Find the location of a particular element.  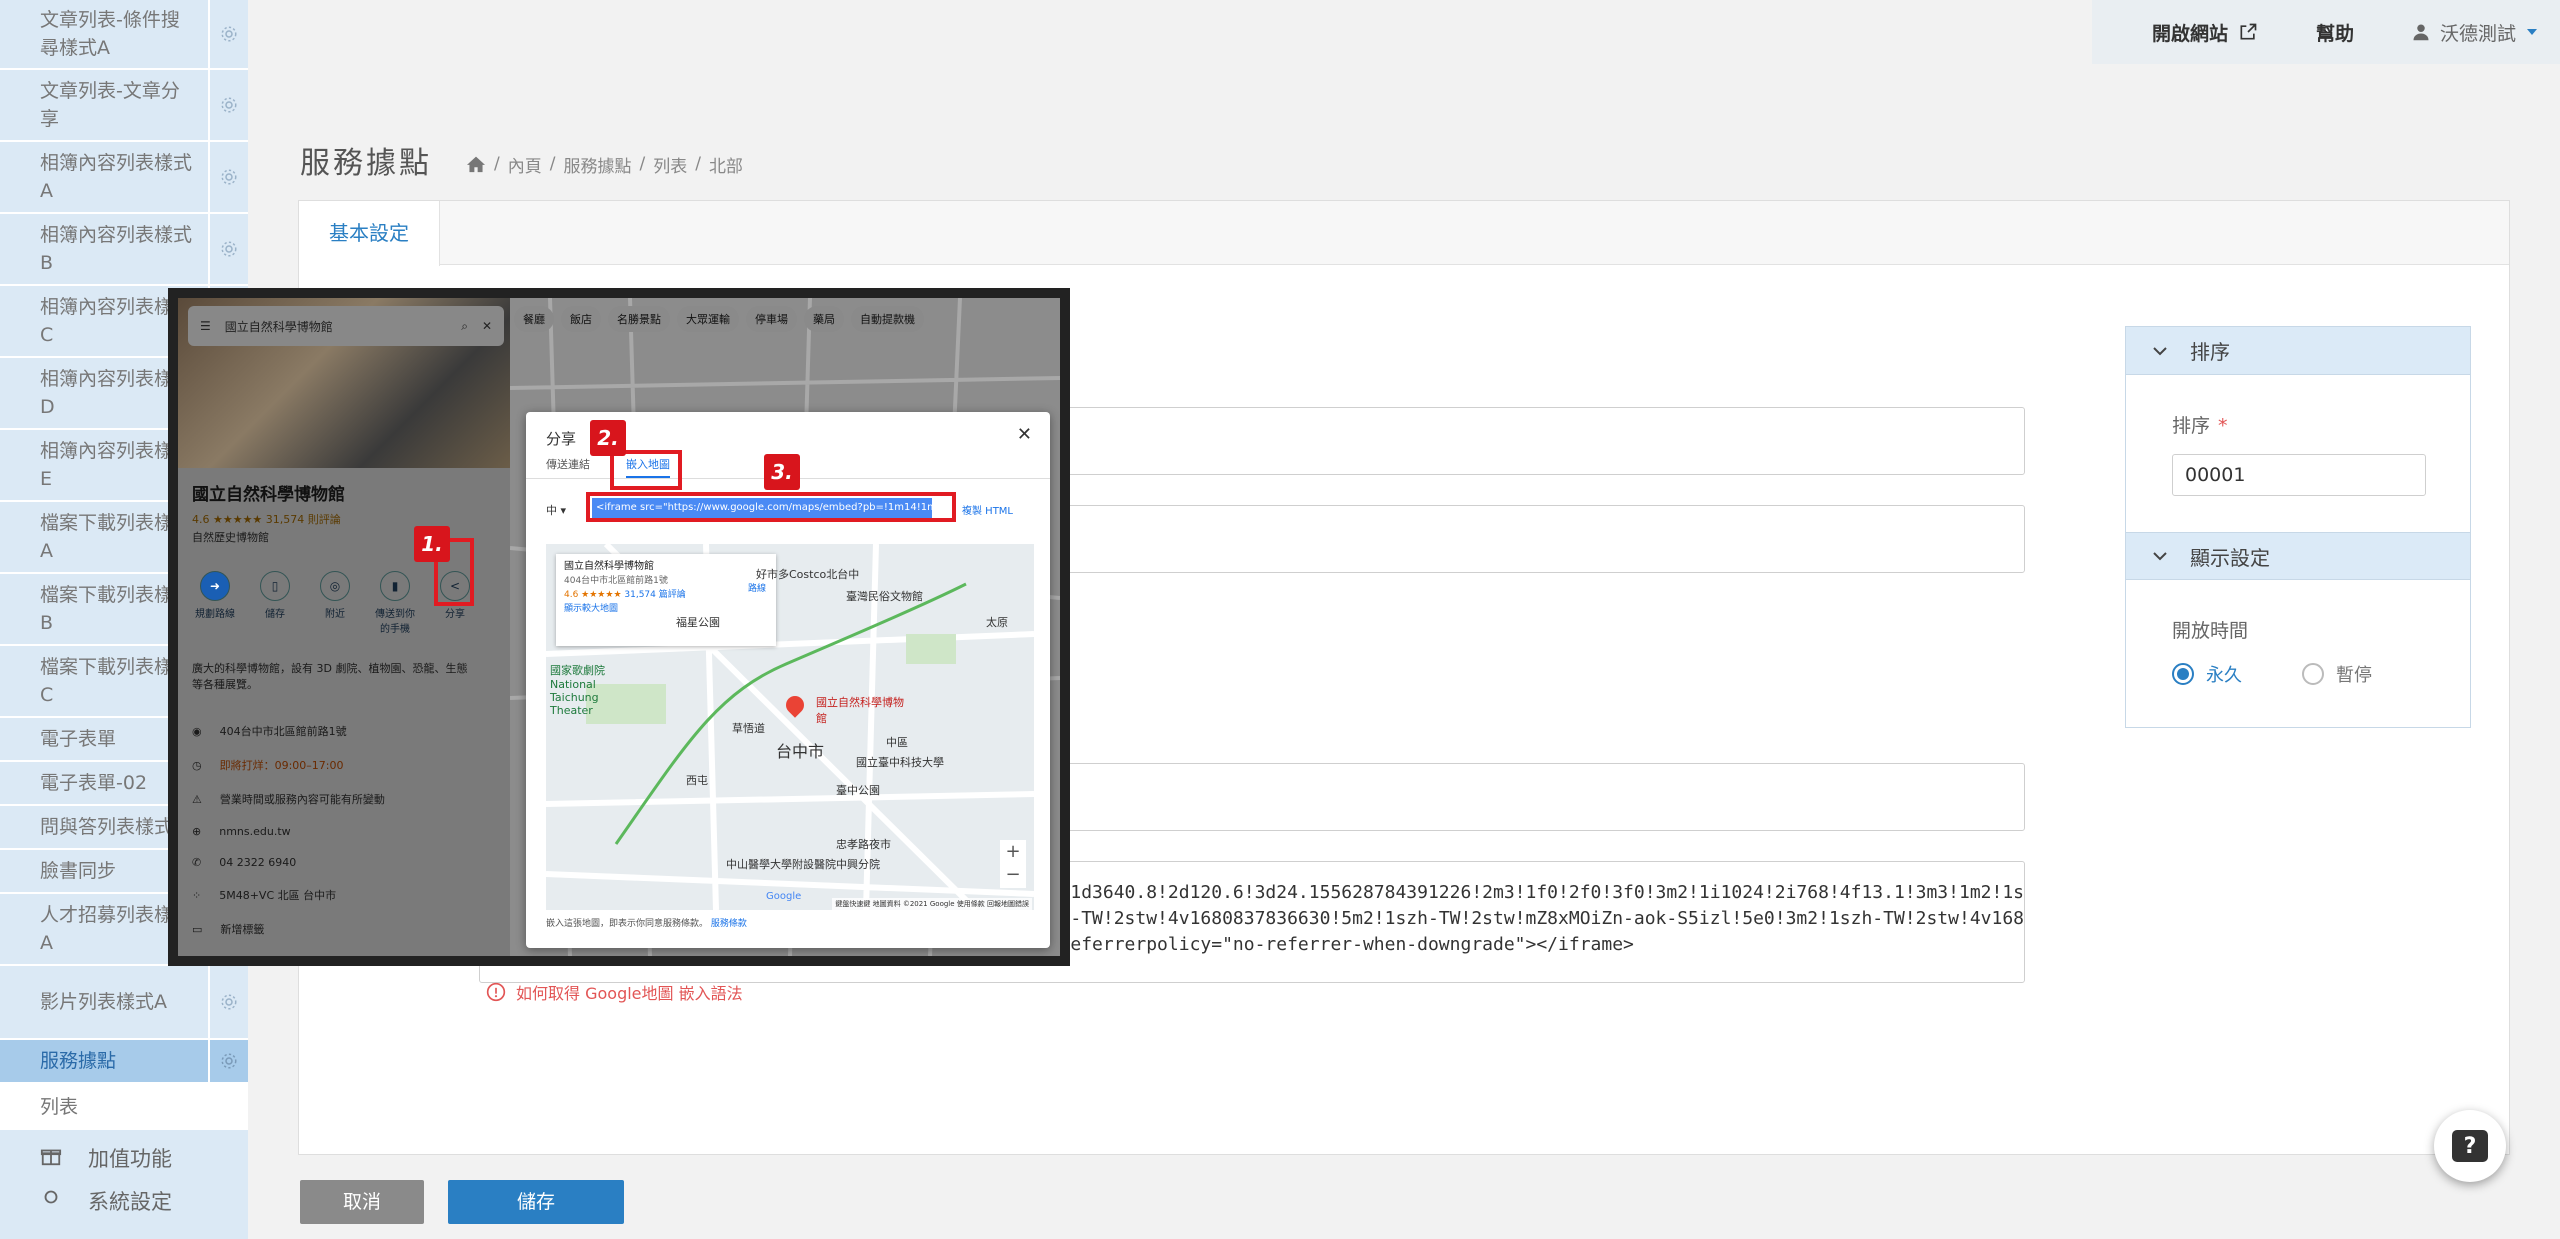

map-label: 國家歌劇院 National Taichung Theater is located at coordinates (577, 690).